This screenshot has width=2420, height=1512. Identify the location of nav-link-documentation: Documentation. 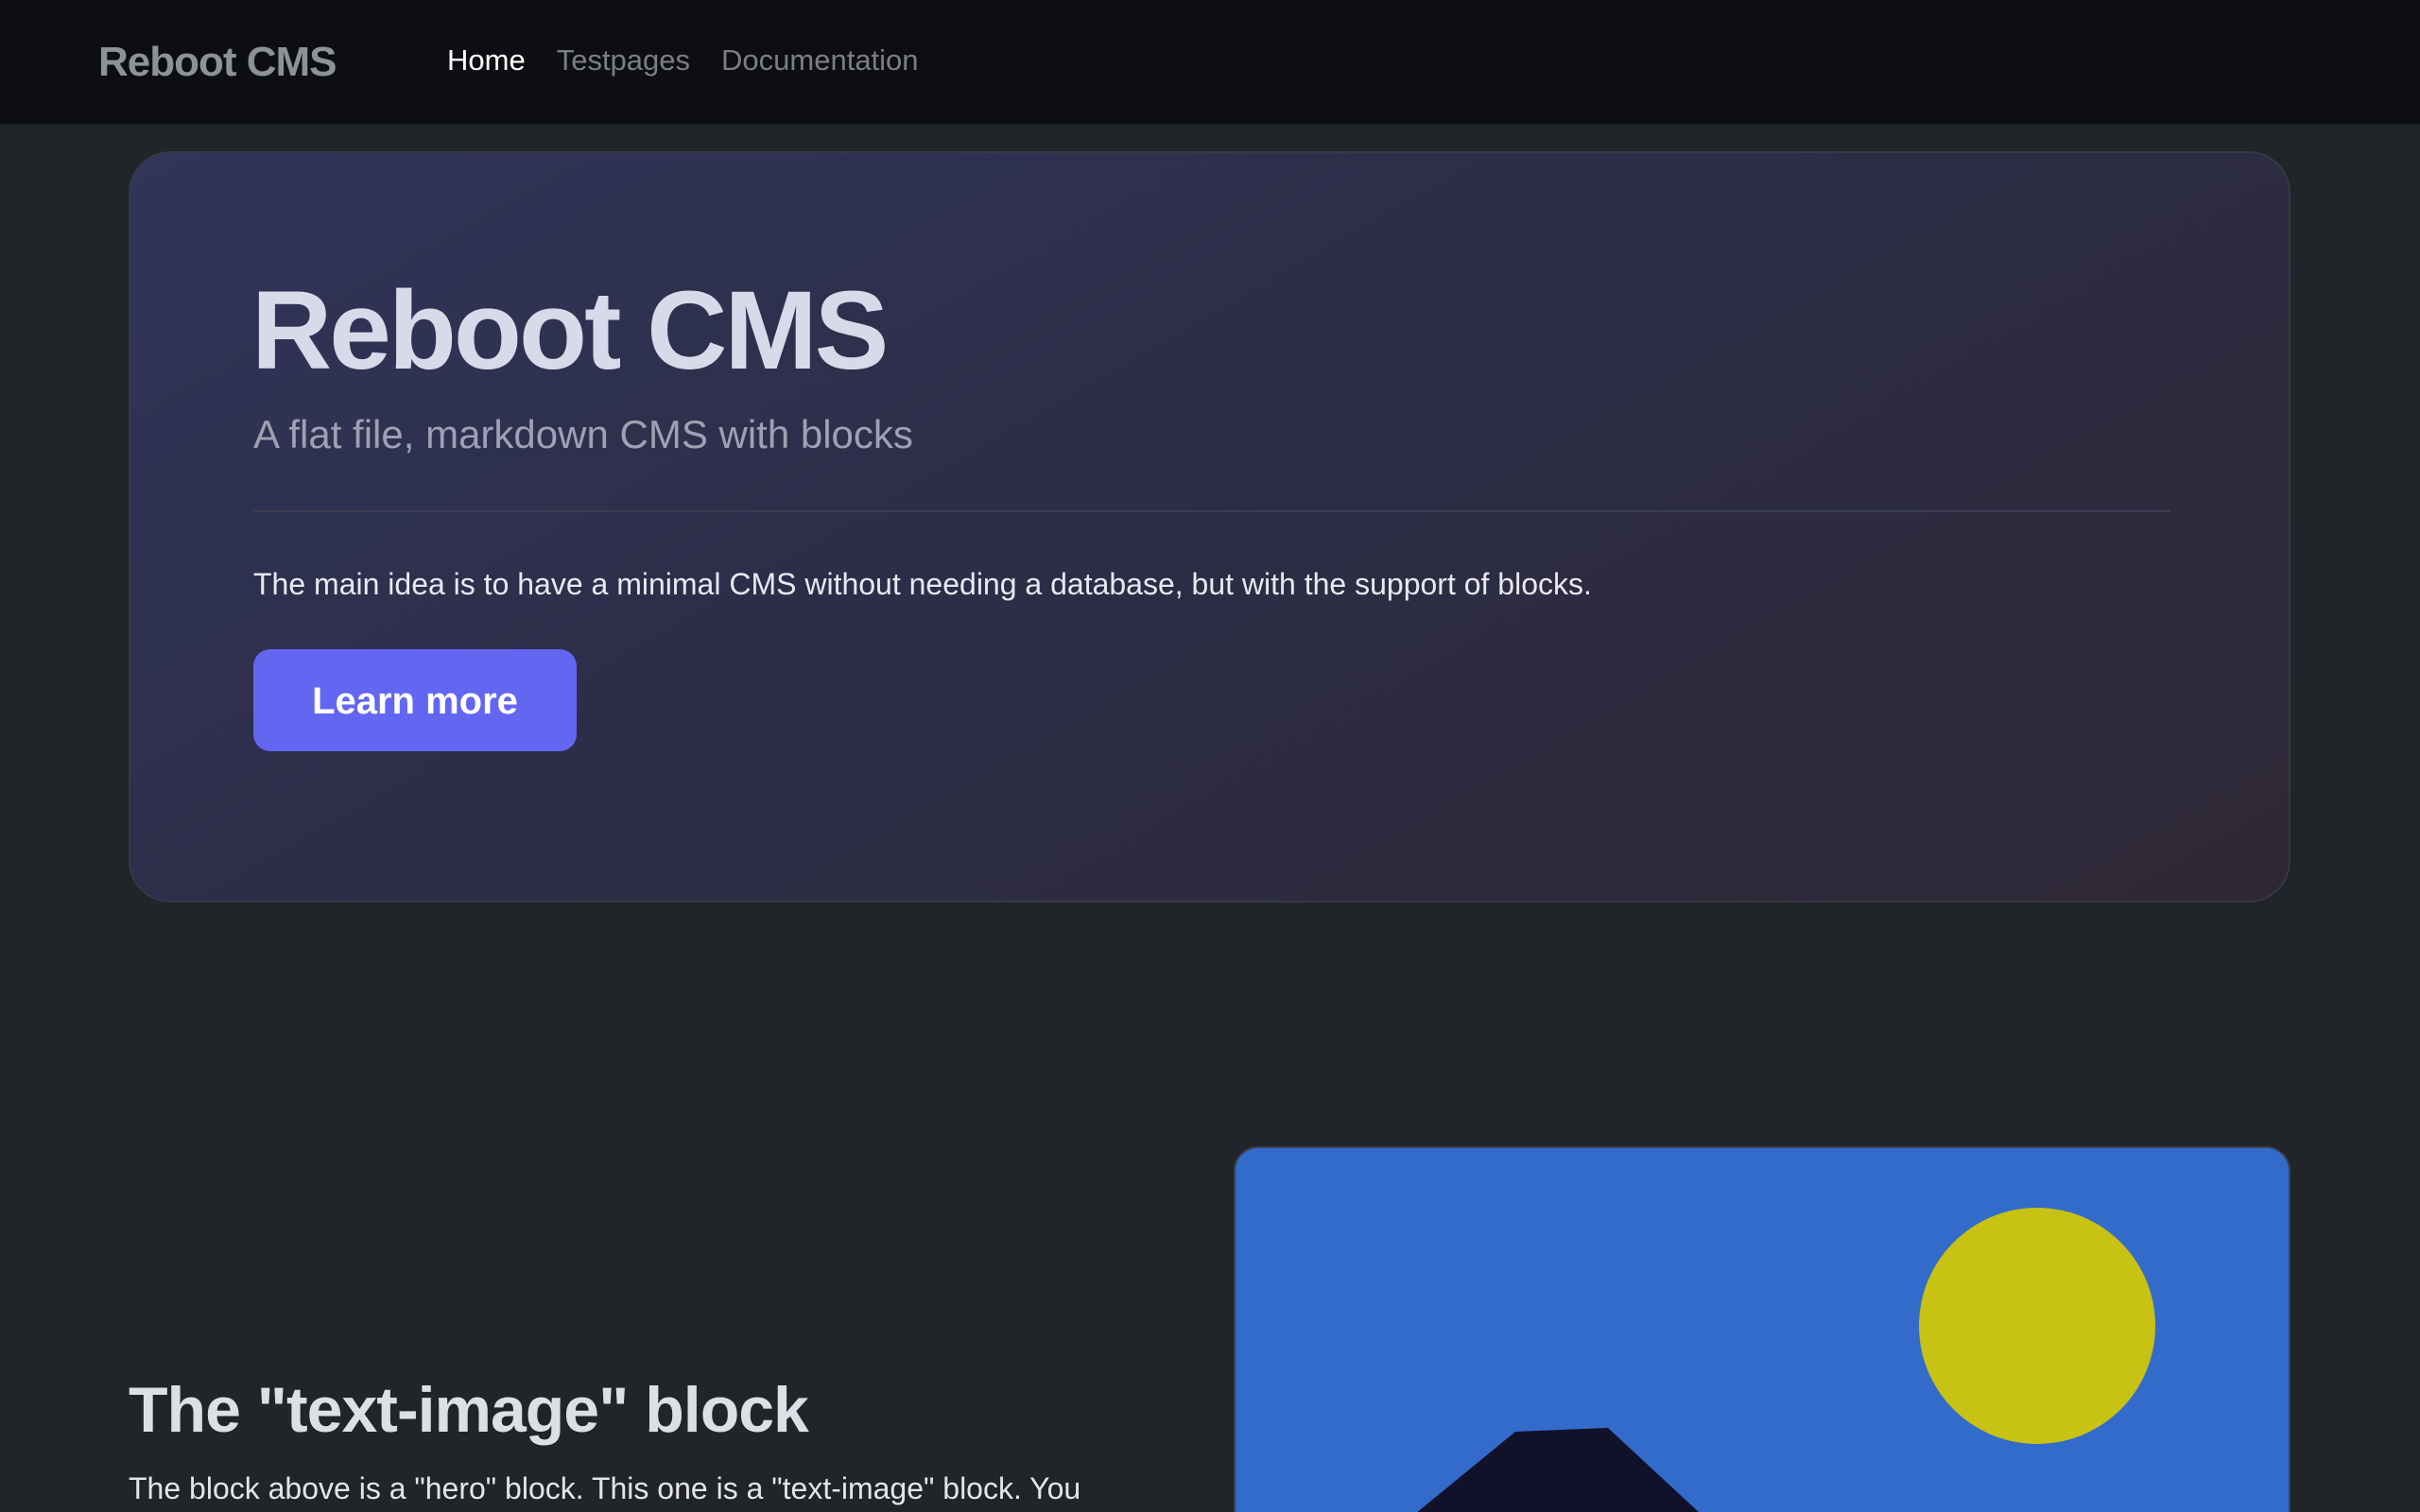
(820, 60).